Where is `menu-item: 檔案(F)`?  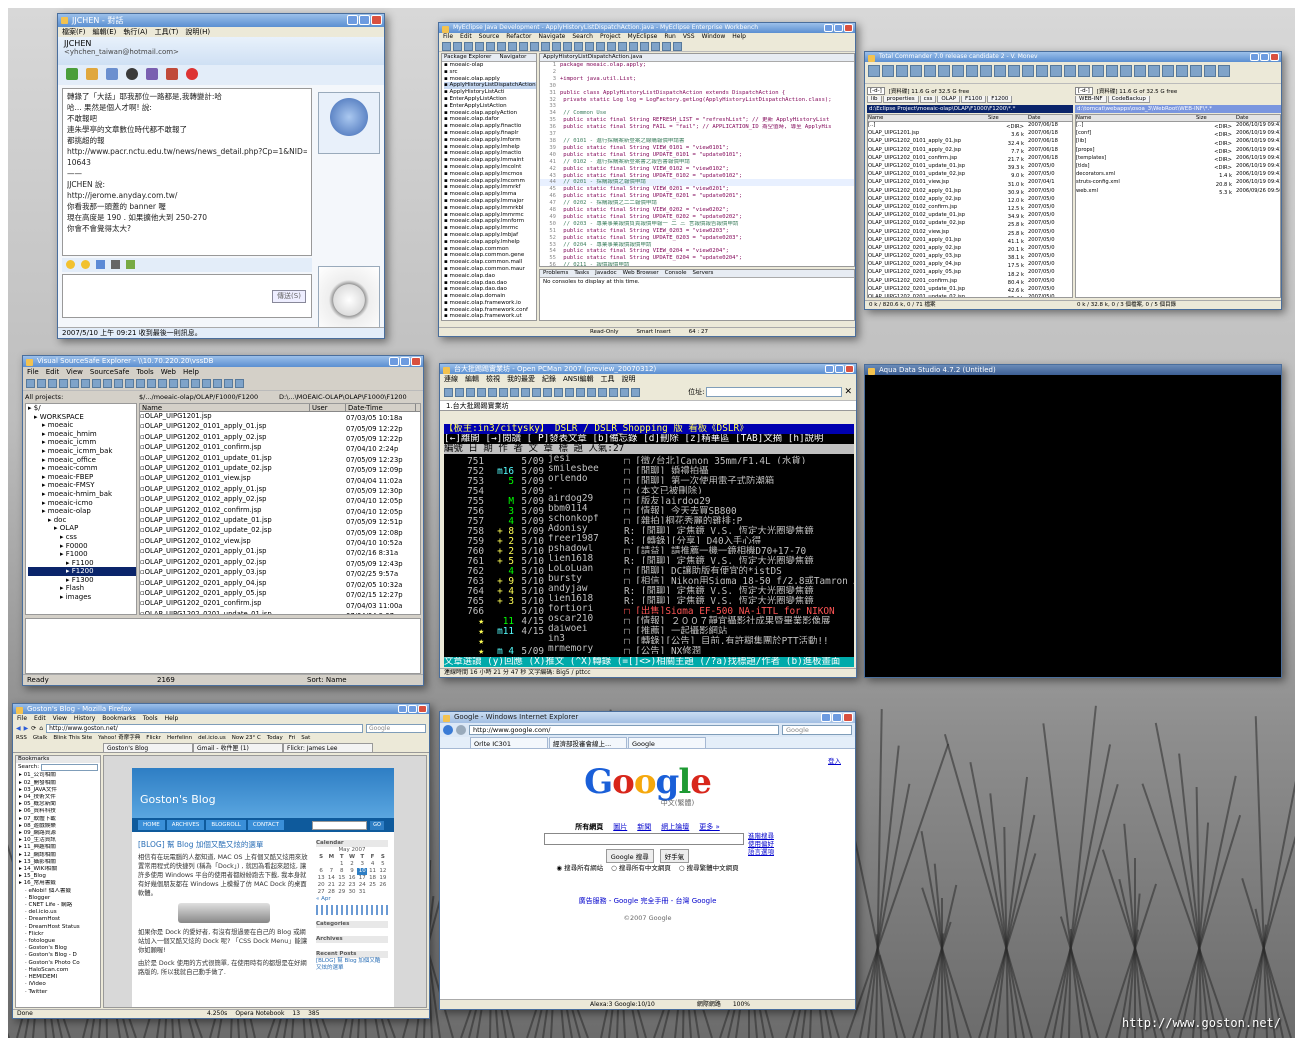 menu-item: 檔案(F) is located at coordinates (74, 32).